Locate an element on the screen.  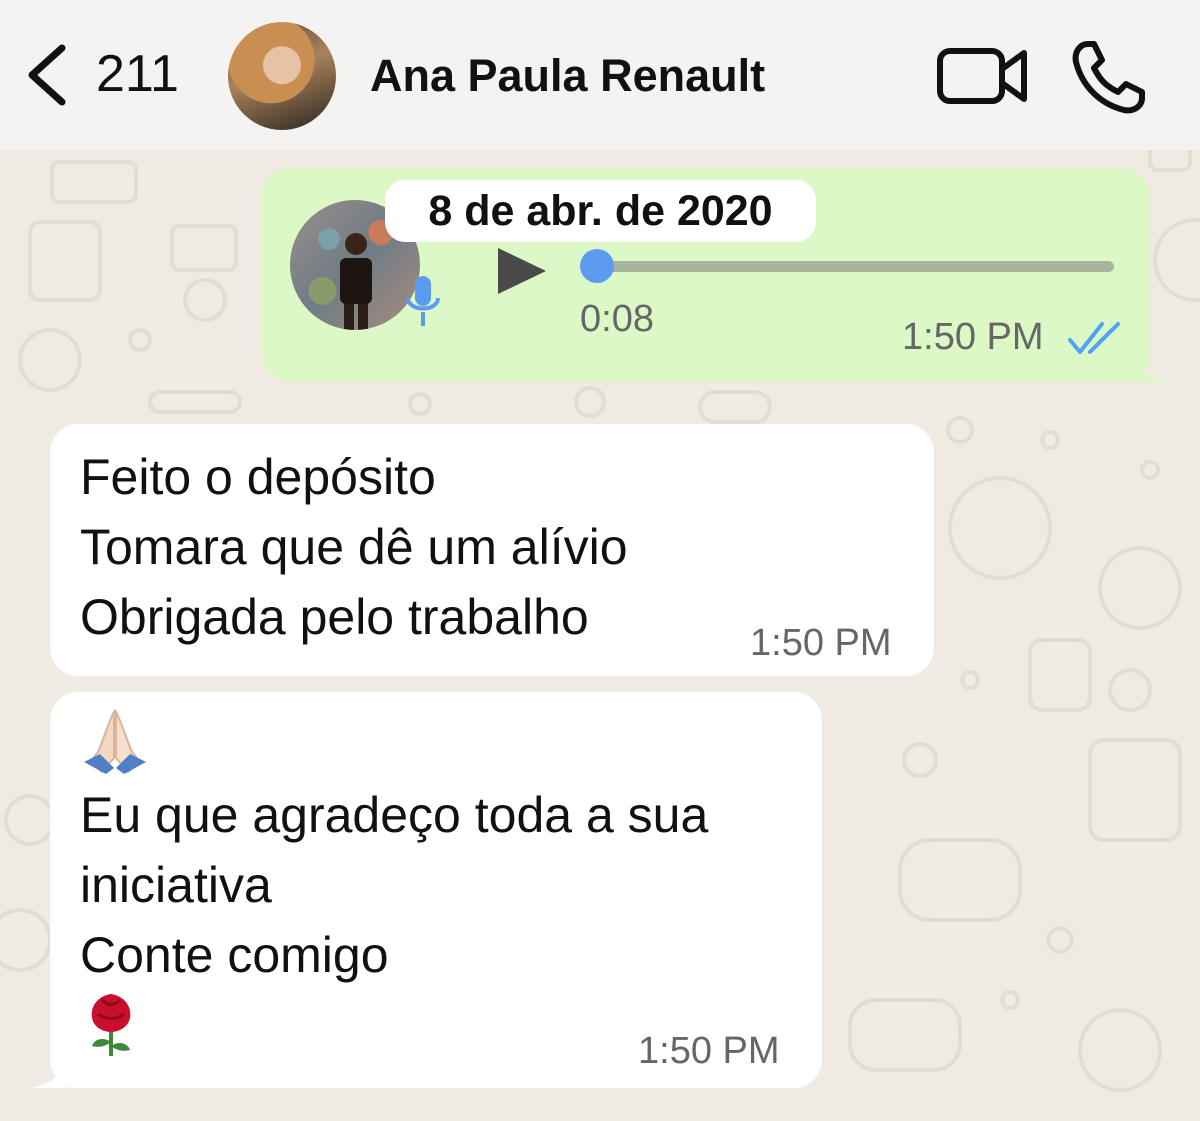
audio-progress-track is located at coordinates (856, 266).